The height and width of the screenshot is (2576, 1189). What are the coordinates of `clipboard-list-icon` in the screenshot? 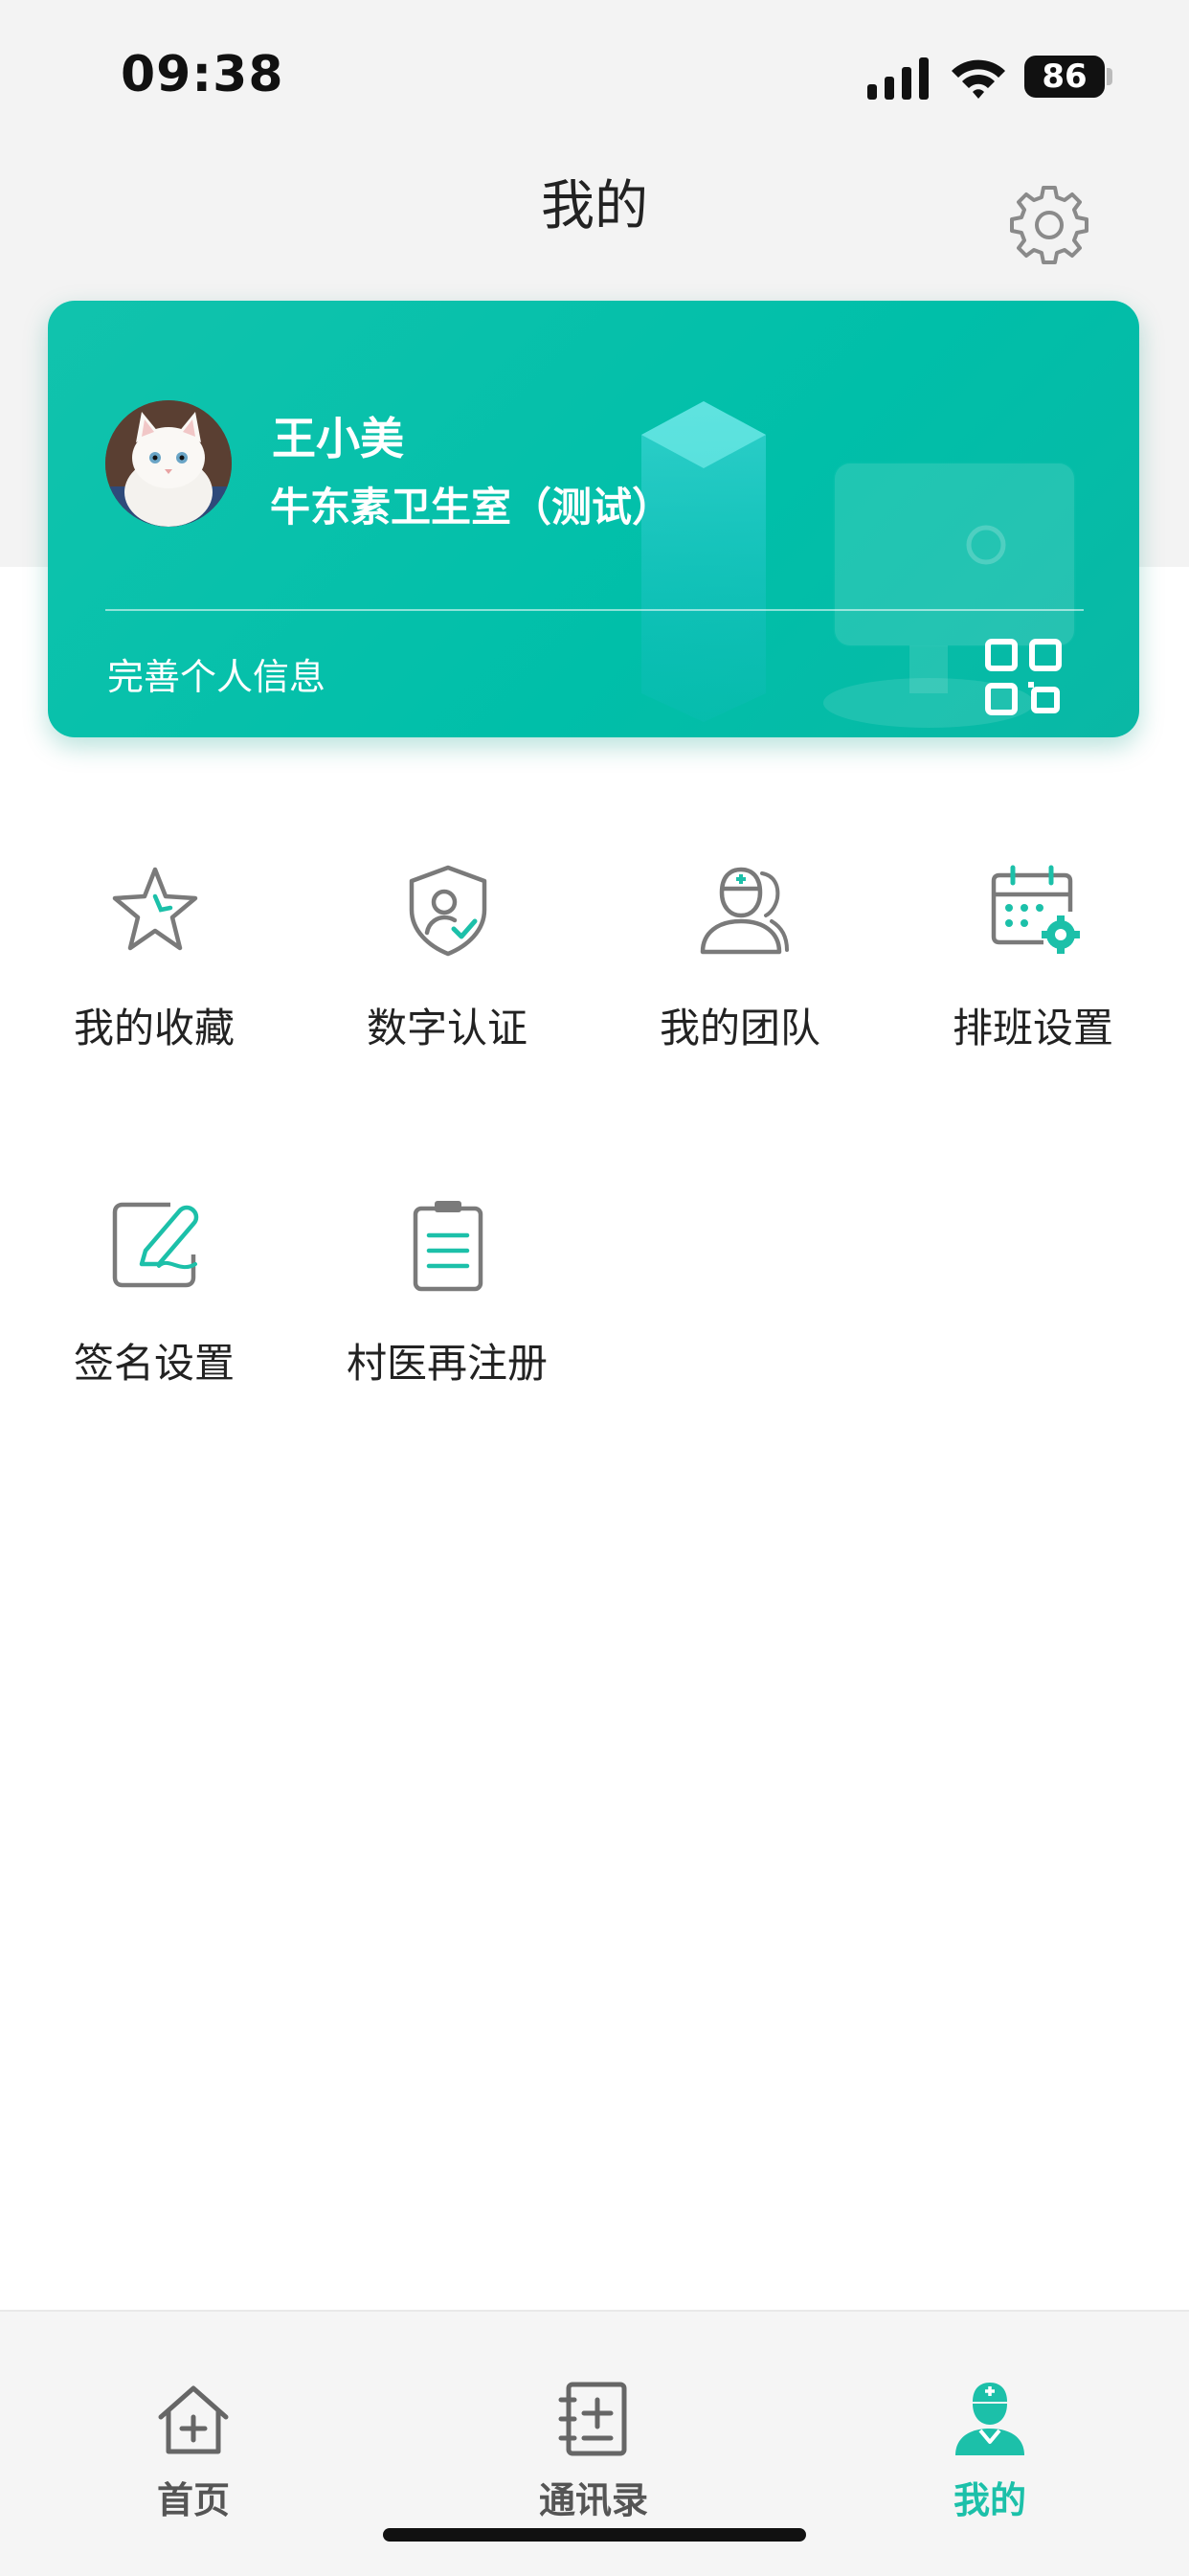 It's located at (448, 1246).